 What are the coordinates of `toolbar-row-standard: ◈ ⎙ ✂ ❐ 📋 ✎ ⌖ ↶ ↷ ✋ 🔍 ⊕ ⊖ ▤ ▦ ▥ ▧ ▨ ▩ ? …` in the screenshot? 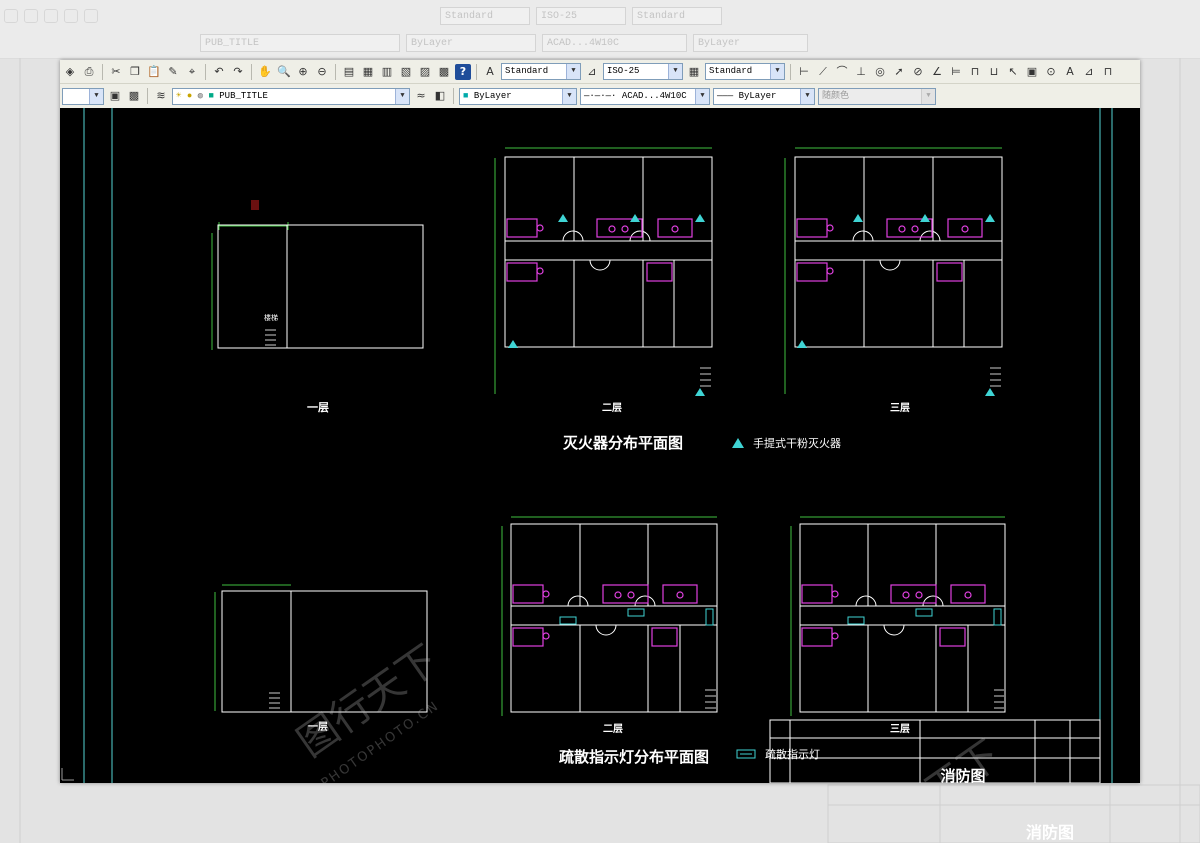 It's located at (600, 72).